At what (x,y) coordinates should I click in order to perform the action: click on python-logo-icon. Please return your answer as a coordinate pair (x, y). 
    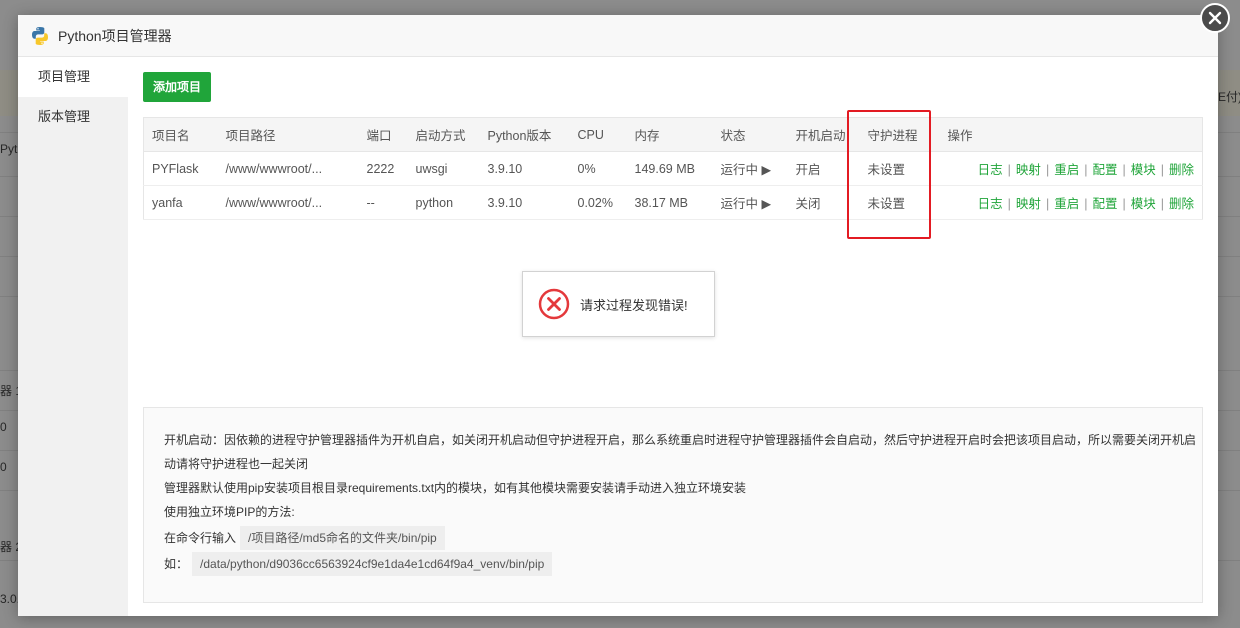
    Looking at the image, I should click on (40, 35).